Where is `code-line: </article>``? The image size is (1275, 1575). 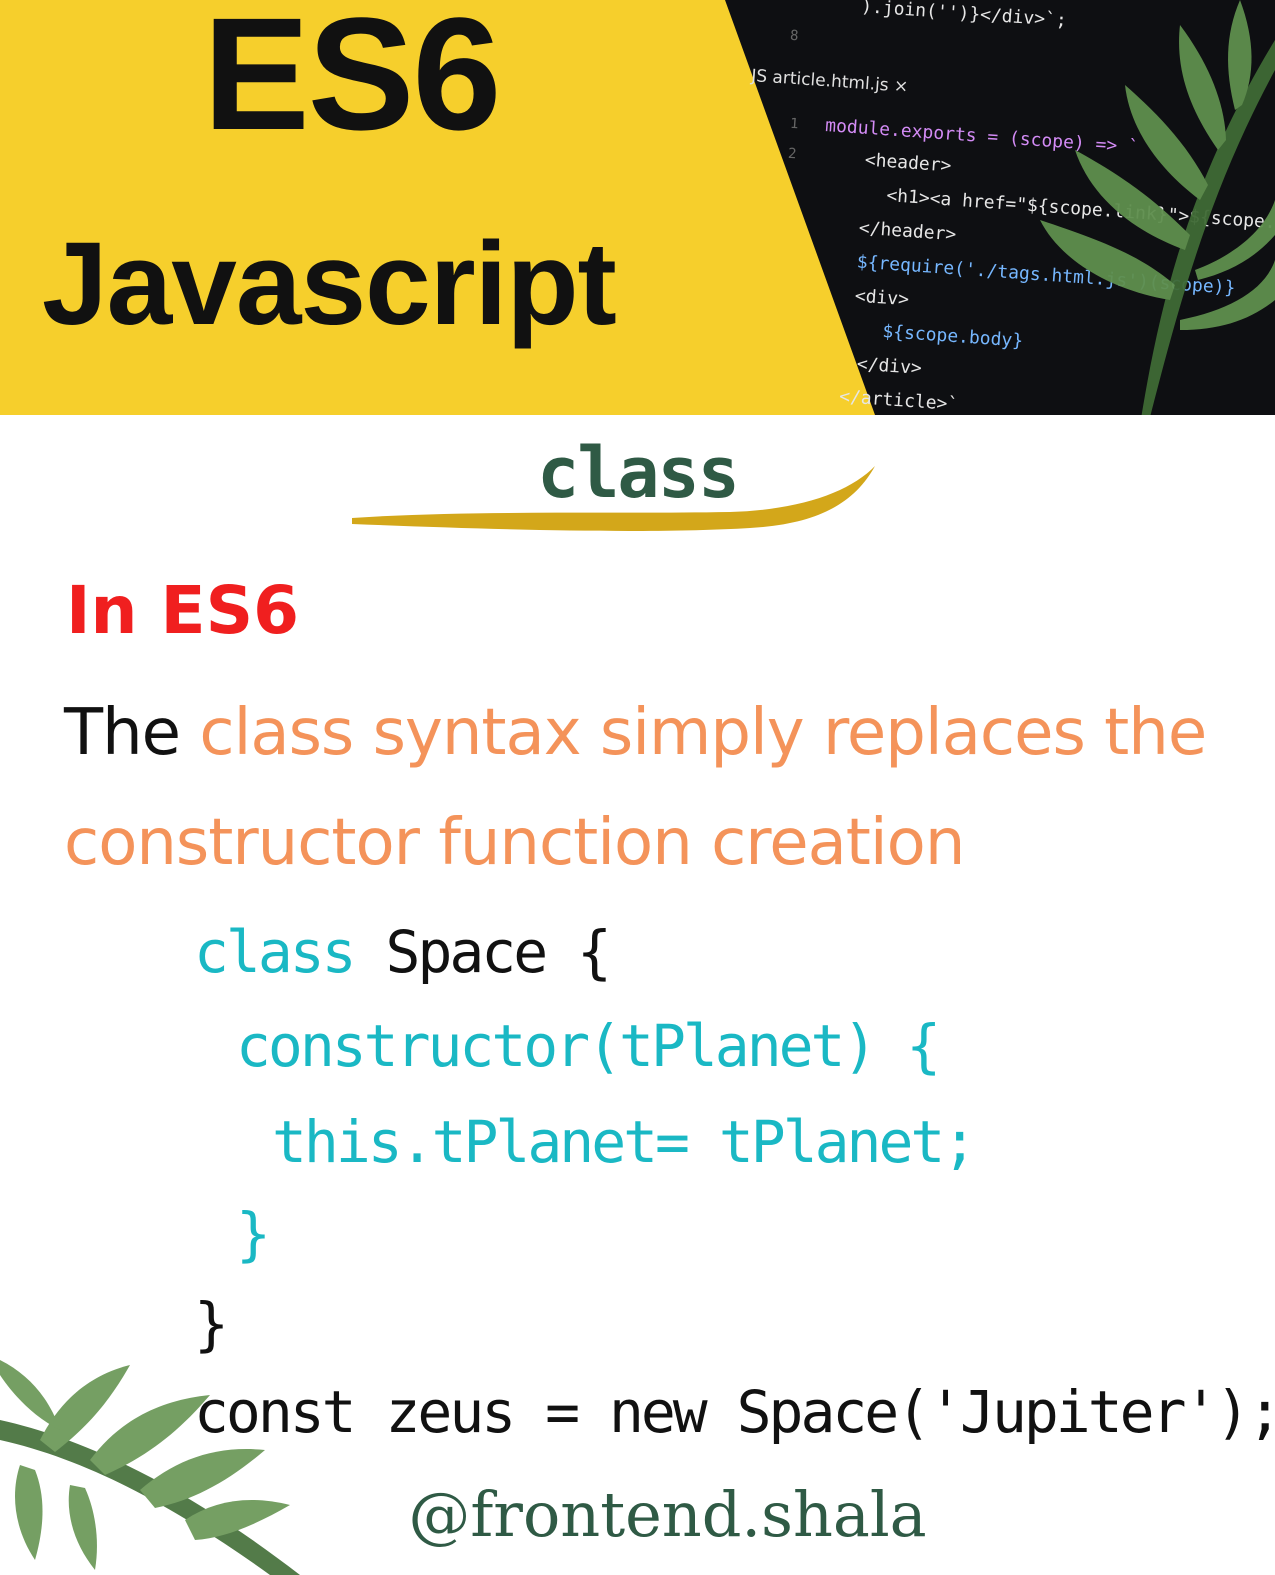 code-line: </article>` is located at coordinates (898, 400).